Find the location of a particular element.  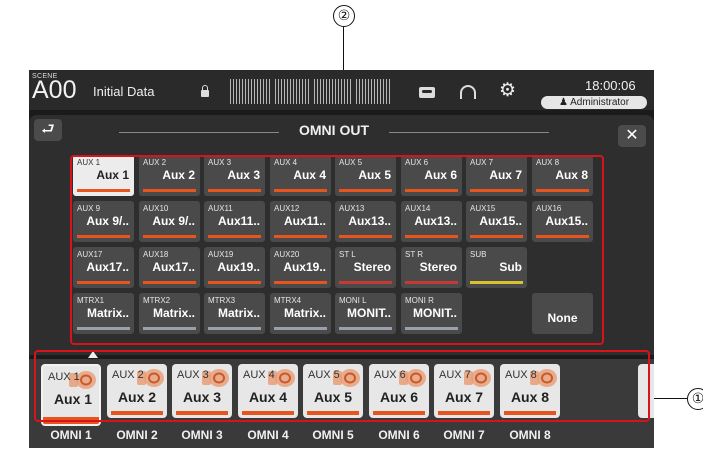

omni-output-label: OMNI 2 is located at coordinates (137, 435).